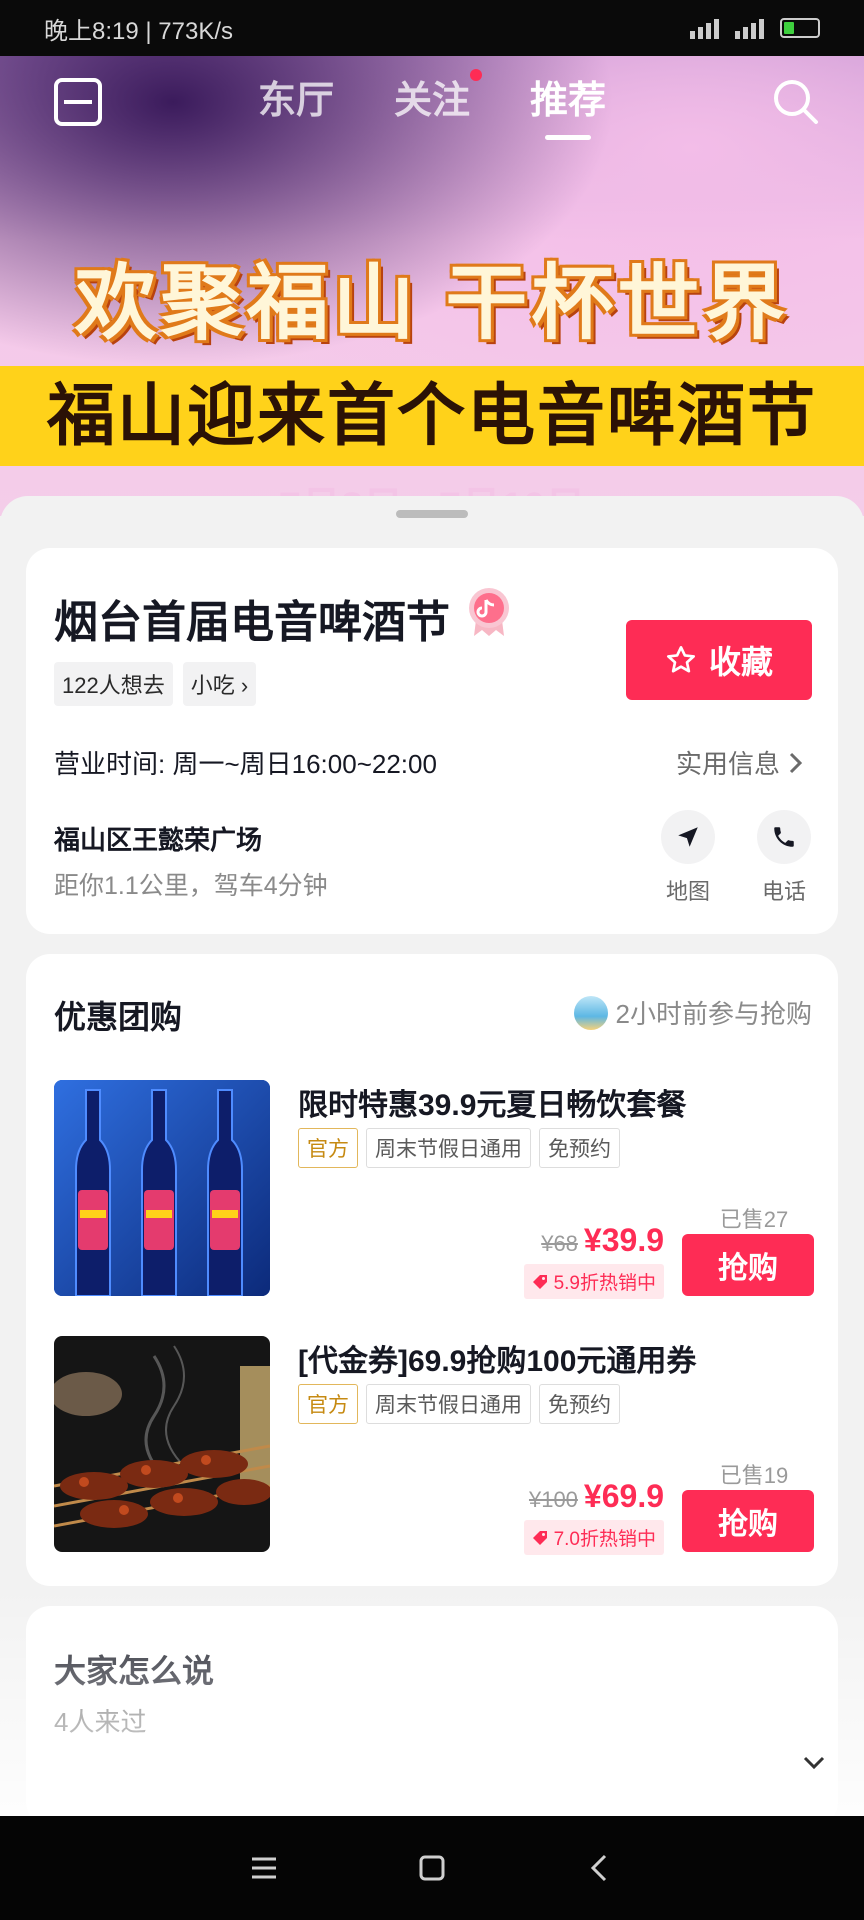 The height and width of the screenshot is (1920, 864). I want to click on hero-subheadline: 福山迎来首个电音啤酒节, so click(432, 416).